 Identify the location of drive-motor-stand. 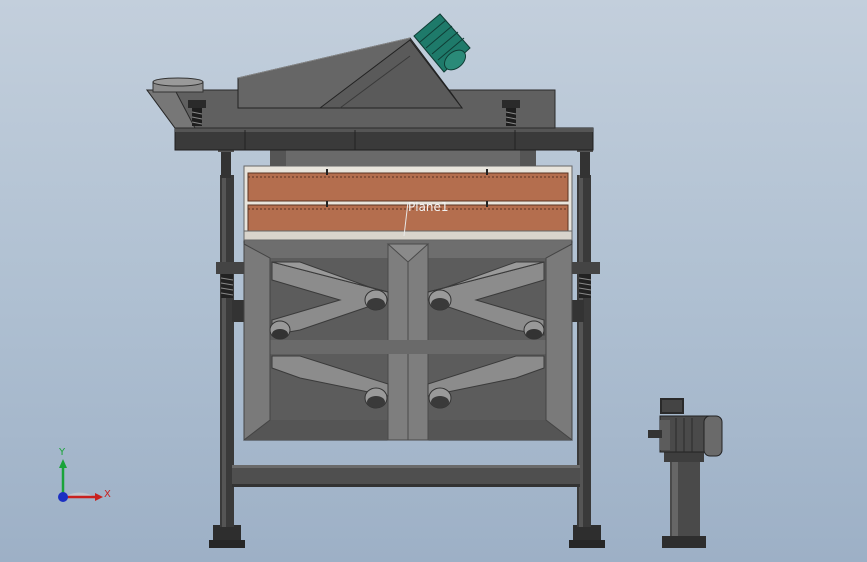
(684, 498).